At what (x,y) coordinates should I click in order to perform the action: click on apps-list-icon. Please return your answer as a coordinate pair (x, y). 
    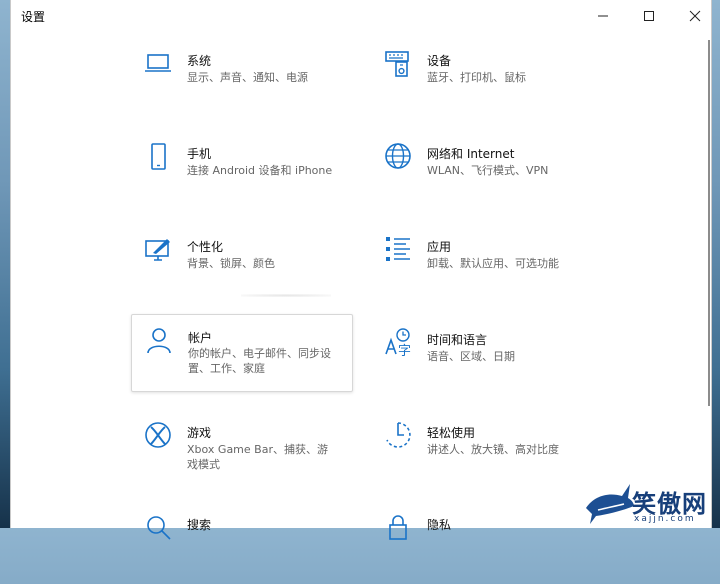
    Looking at the image, I should click on (400, 251).